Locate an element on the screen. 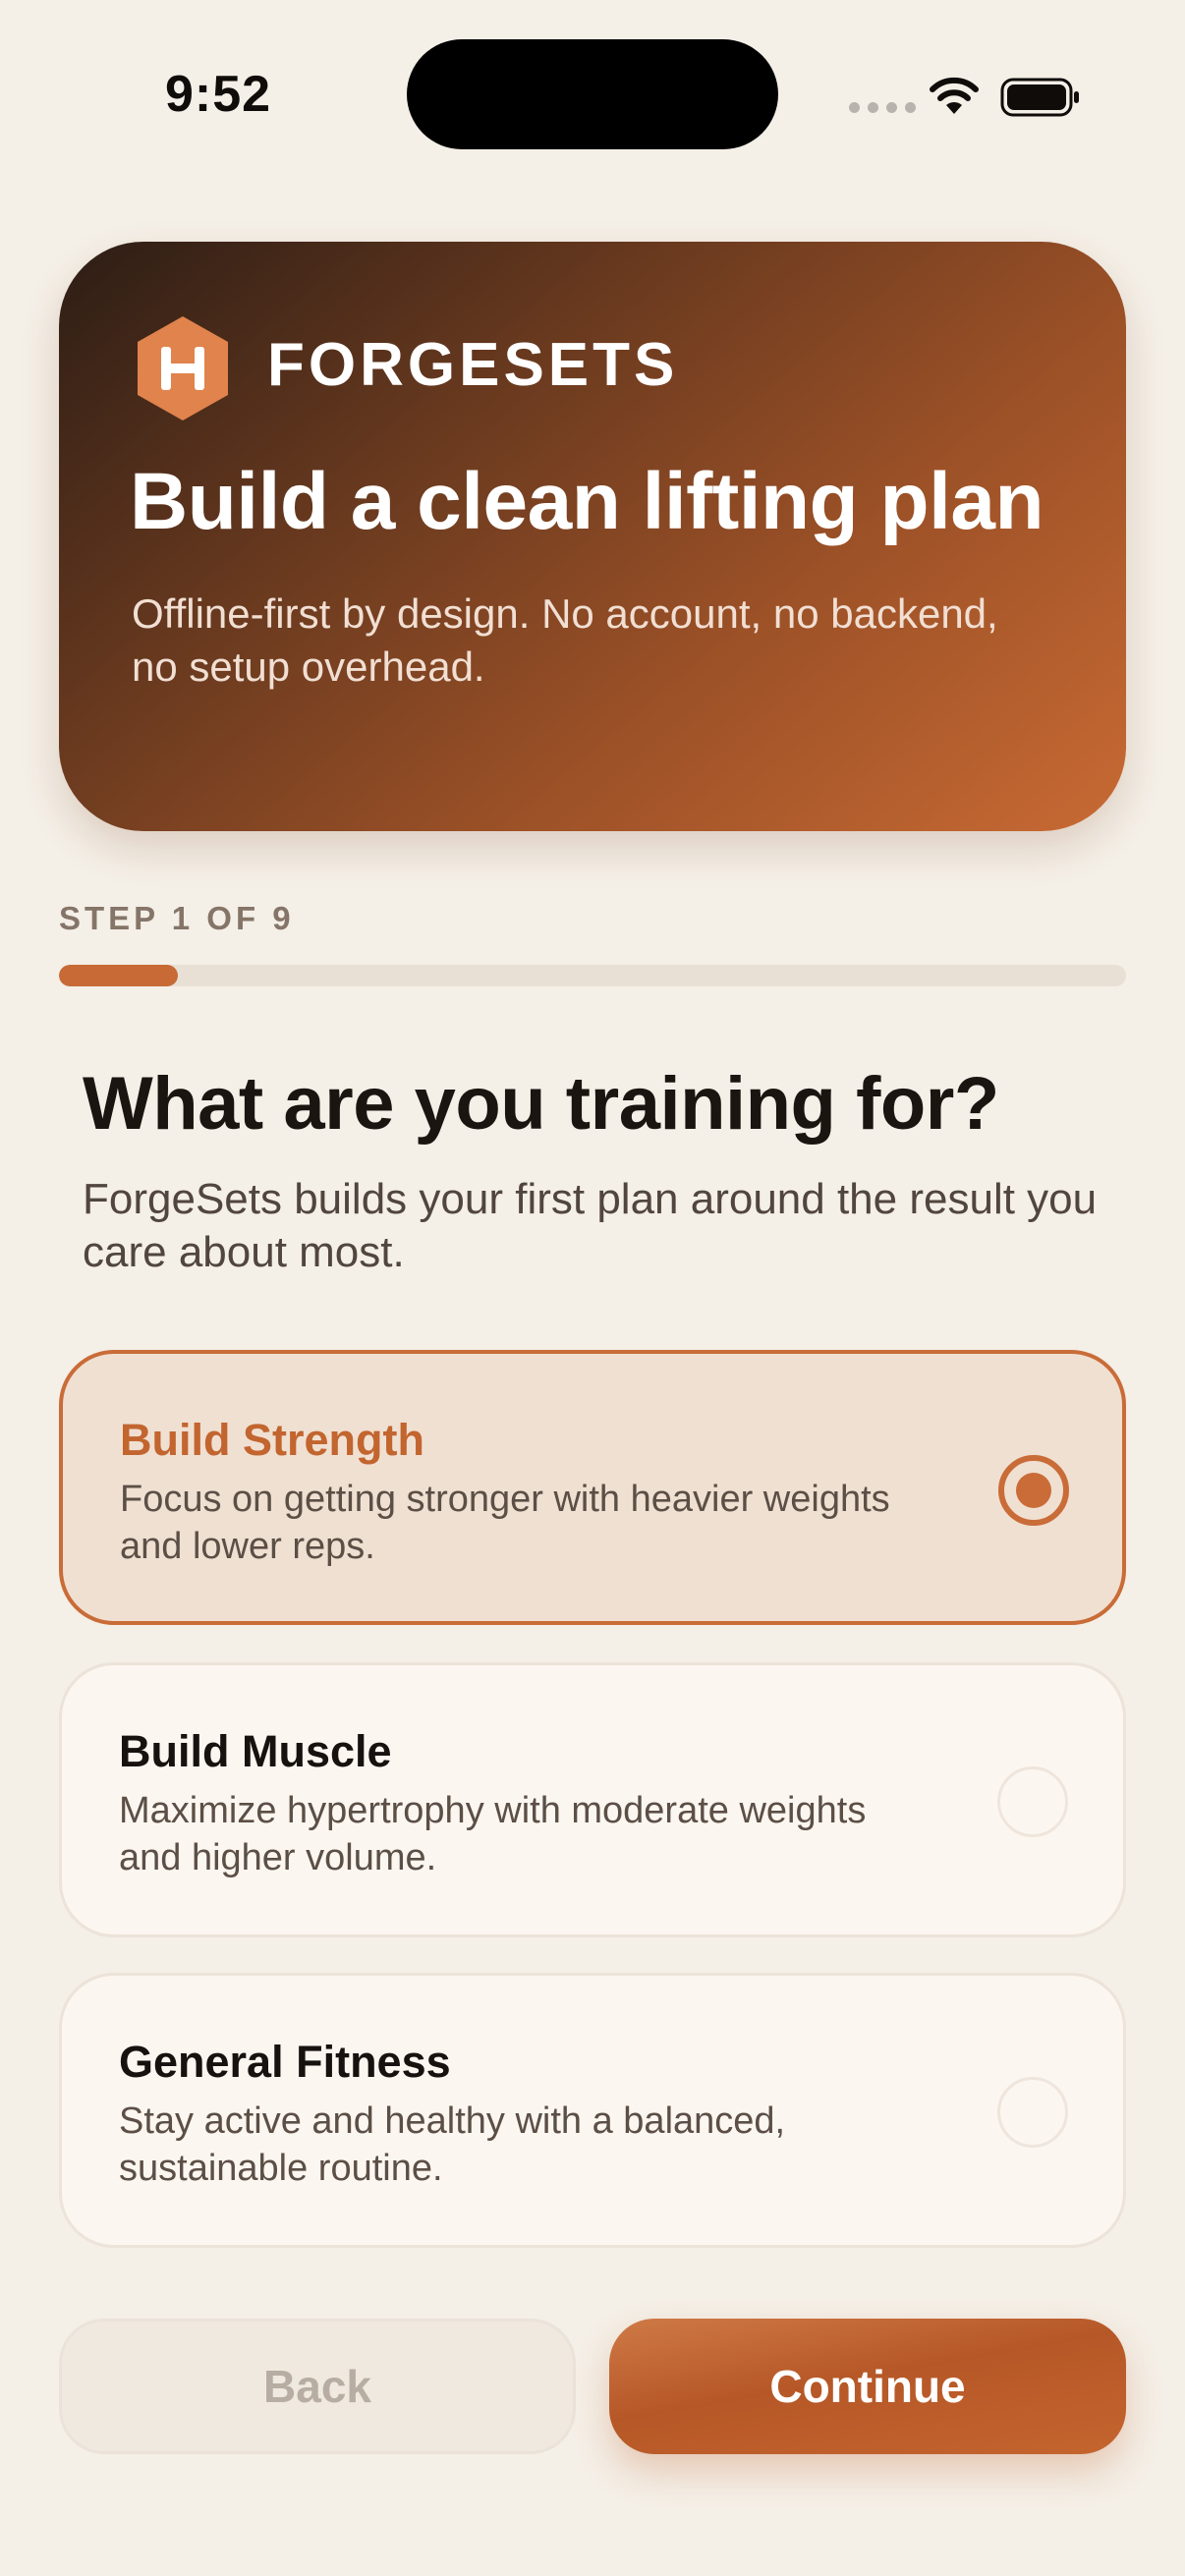  radio-selected-dot is located at coordinates (1034, 1490).